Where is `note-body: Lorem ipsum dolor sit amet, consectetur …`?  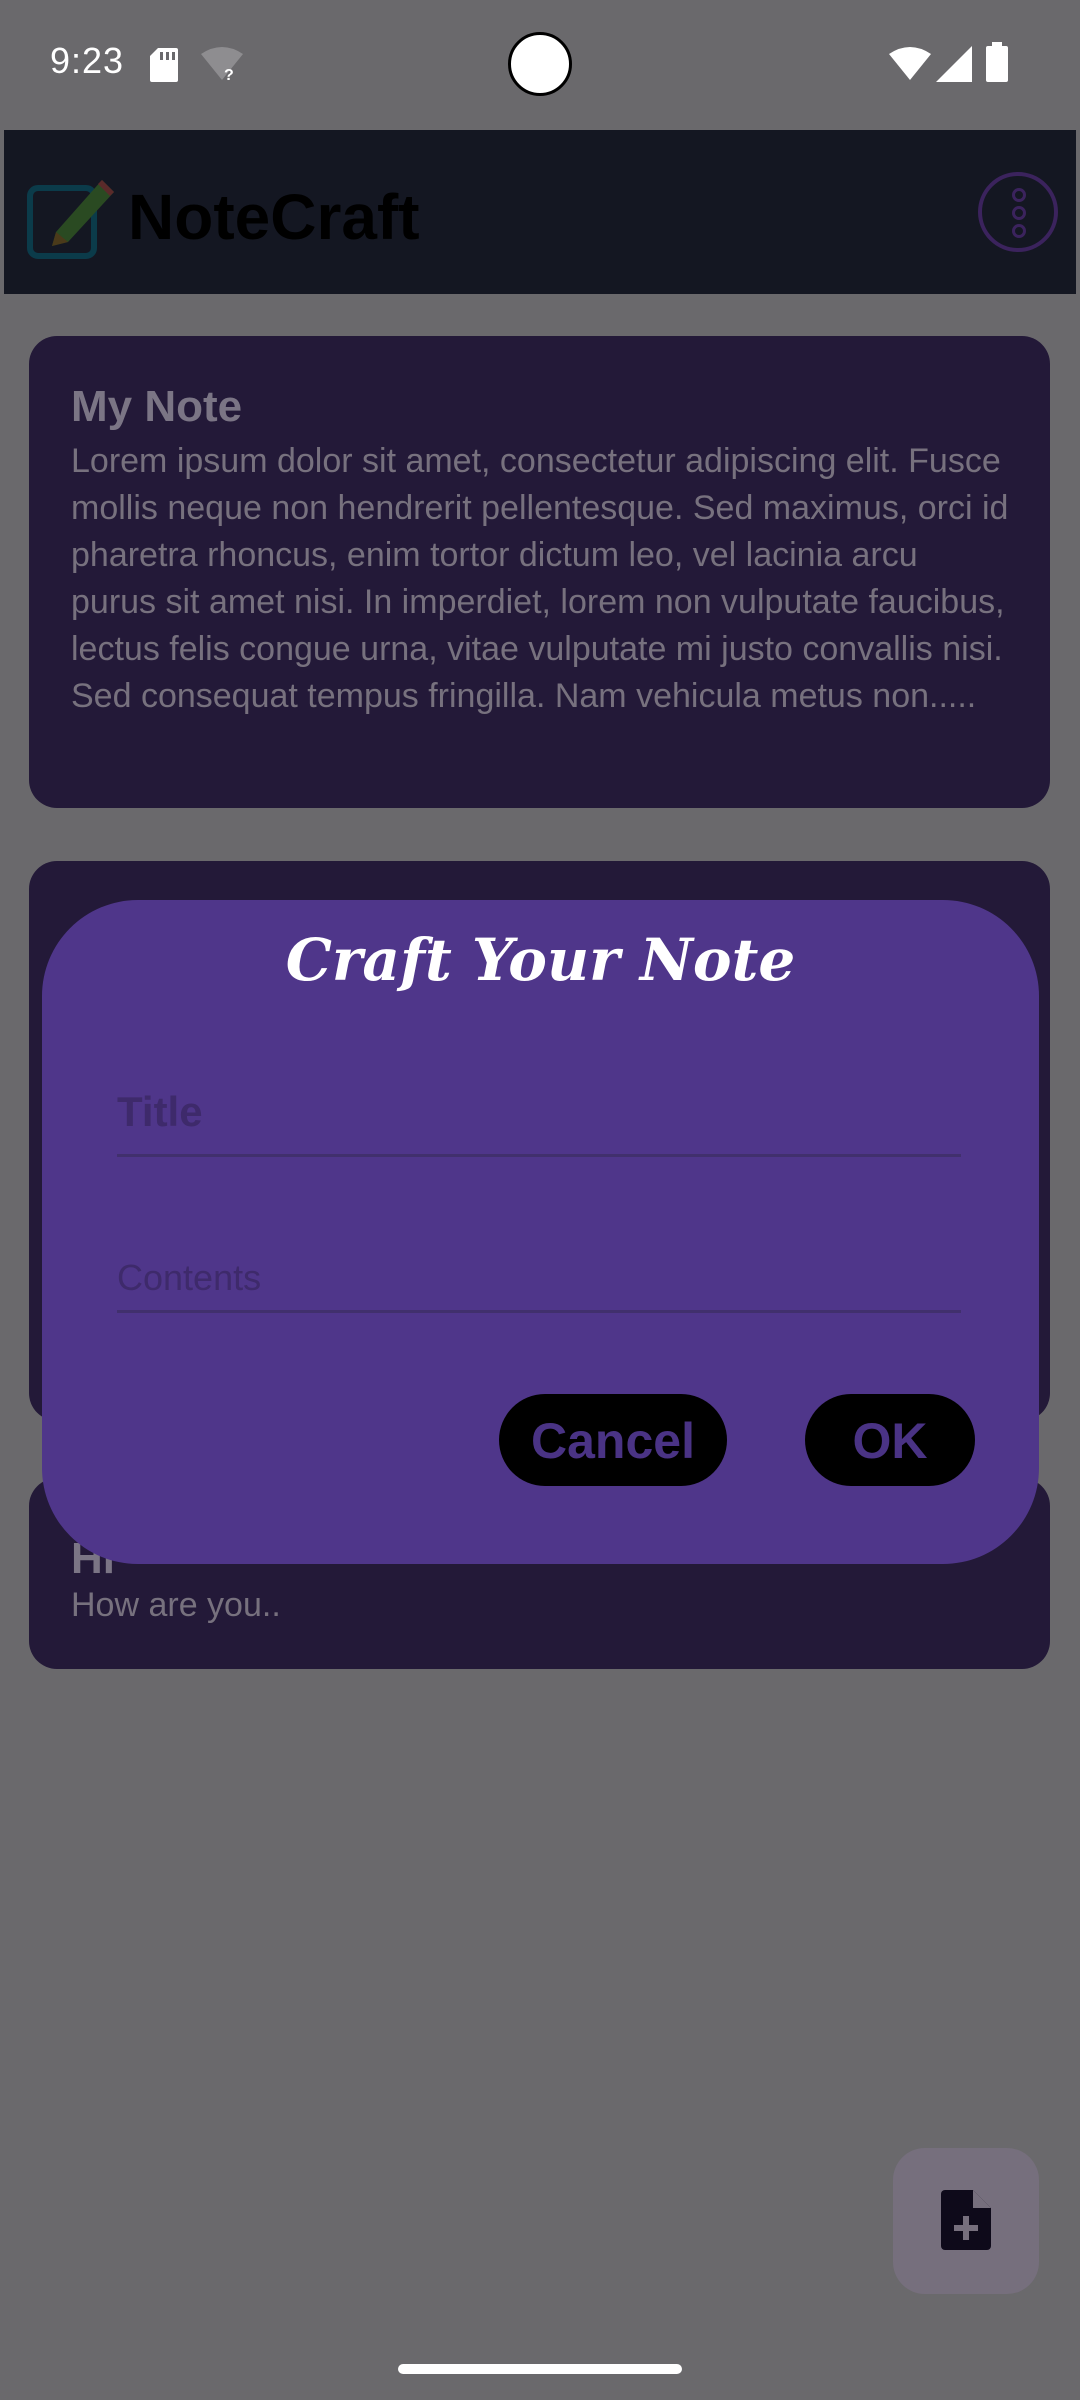 note-body: Lorem ipsum dolor sit amet, consectetur … is located at coordinates (540, 578).